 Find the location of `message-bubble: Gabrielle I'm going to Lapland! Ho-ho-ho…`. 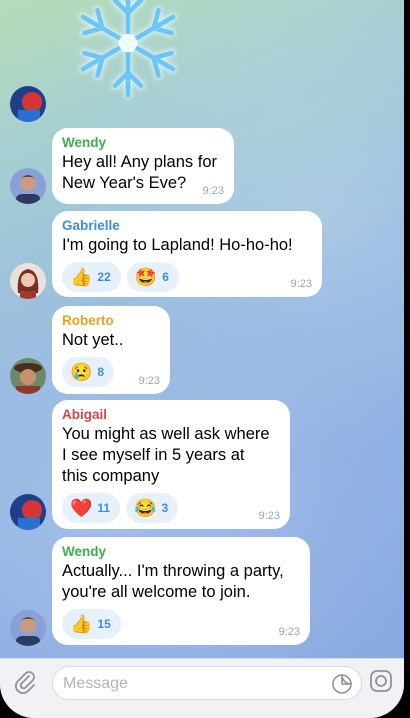

message-bubble: Gabrielle I'm going to Lapland! Ho-ho-ho… is located at coordinates (187, 254).